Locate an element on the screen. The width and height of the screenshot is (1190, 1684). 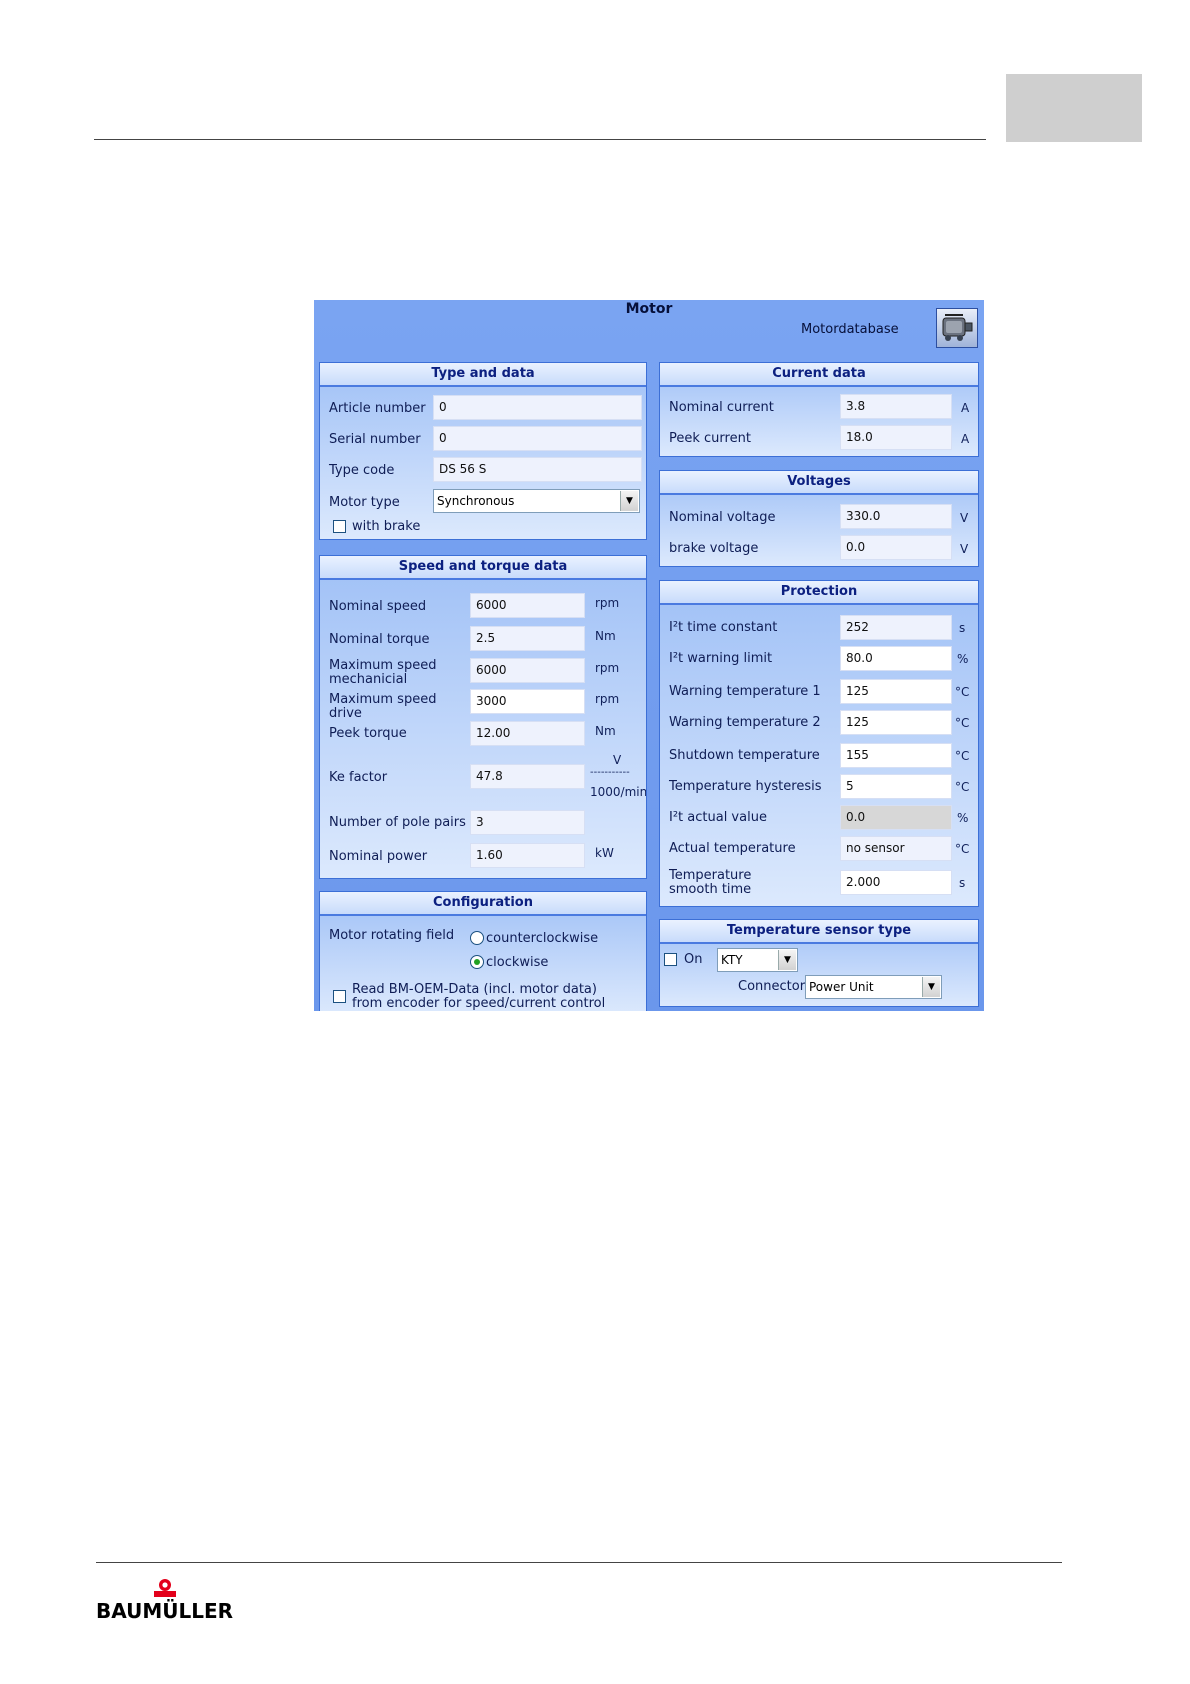
nominal-power-label: Nominal power is located at coordinates (378, 856).